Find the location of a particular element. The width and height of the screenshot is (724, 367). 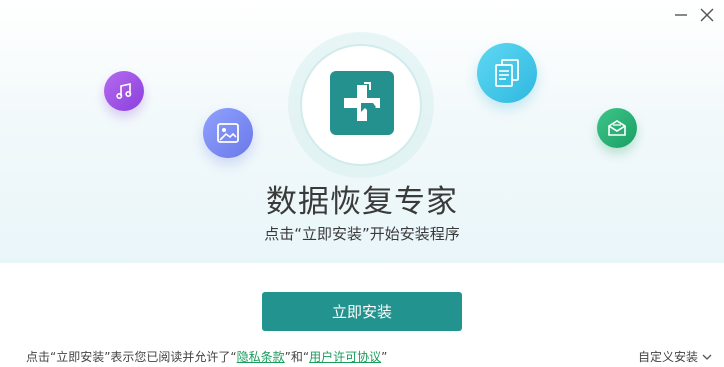

privacy-policy-link: 隐私条款 is located at coordinates (261, 357).